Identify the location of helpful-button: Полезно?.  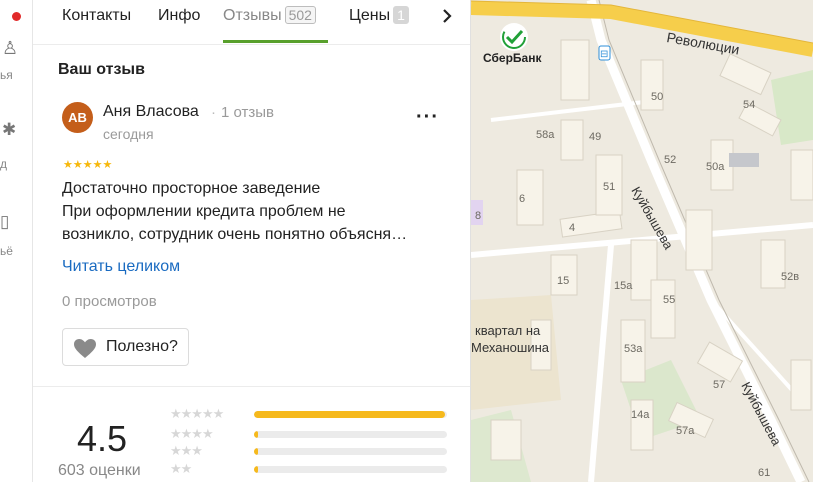
(125, 347).